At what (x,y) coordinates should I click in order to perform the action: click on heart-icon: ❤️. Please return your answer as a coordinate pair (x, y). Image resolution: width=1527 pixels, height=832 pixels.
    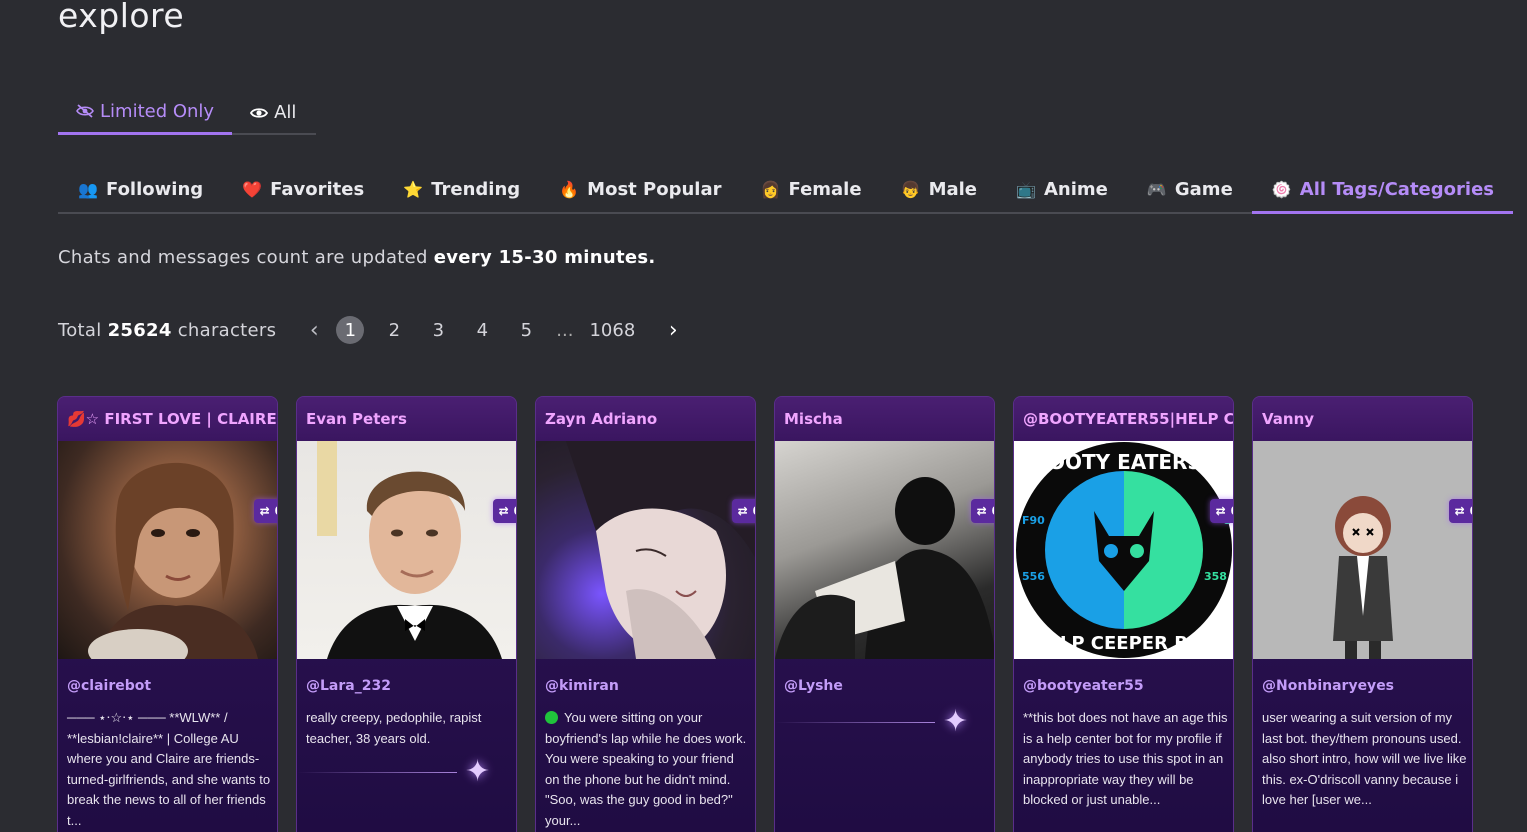
    Looking at the image, I should click on (252, 189).